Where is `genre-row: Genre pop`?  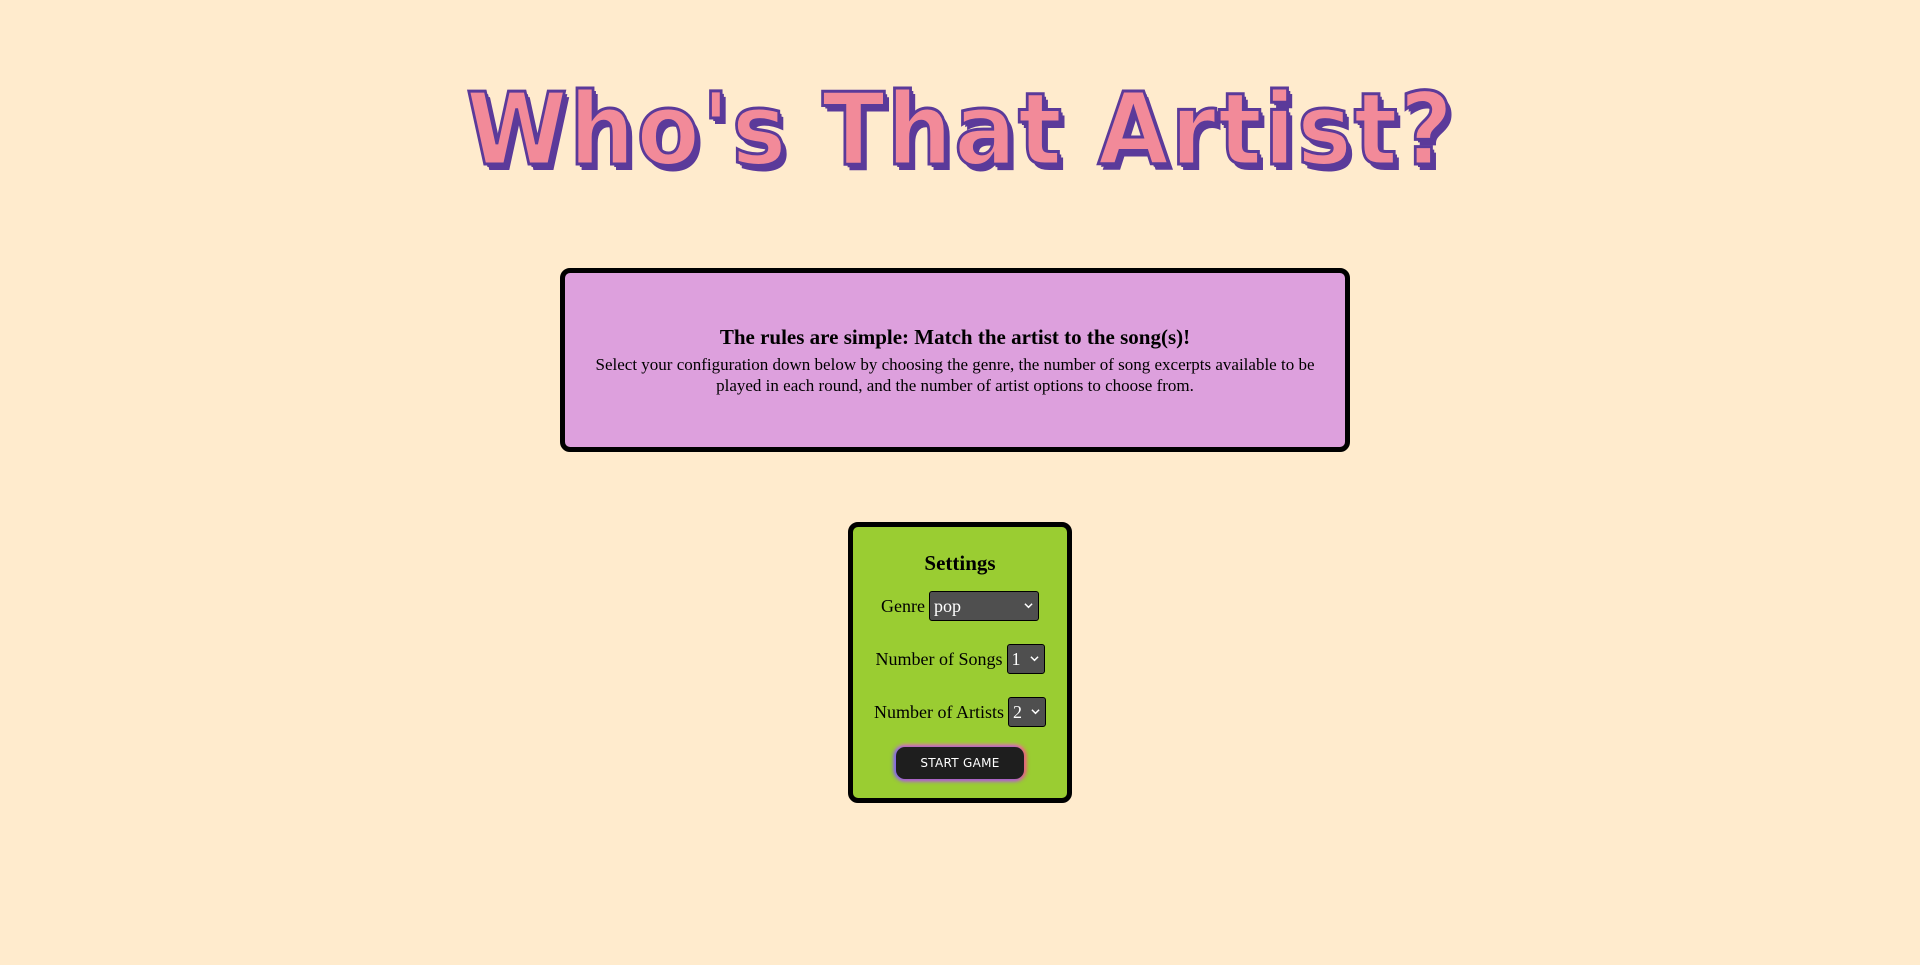 genre-row: Genre pop is located at coordinates (960, 606).